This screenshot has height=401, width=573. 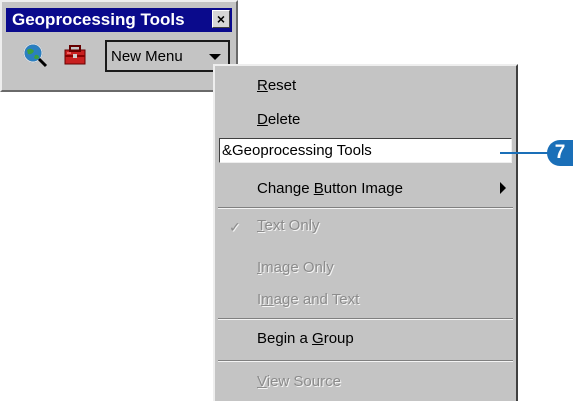 What do you see at coordinates (75, 55) in the screenshot?
I see `toolbox-icon` at bounding box center [75, 55].